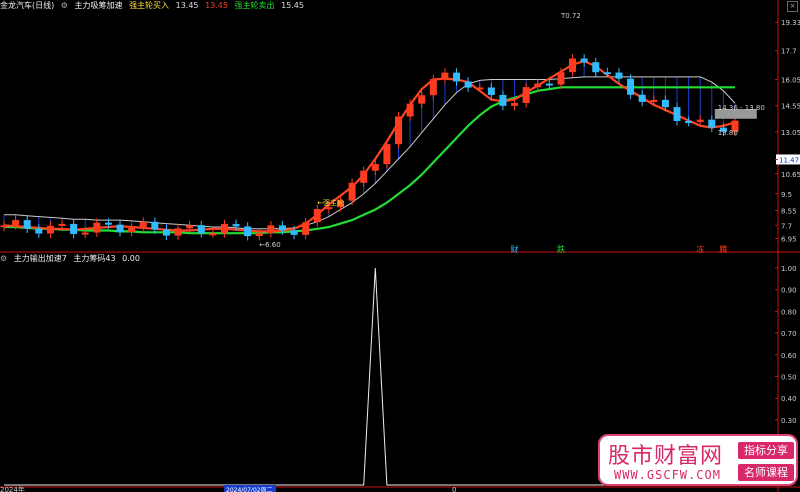 The height and width of the screenshot is (492, 800). Describe the element at coordinates (786, 226) in the screenshot. I see `y-tick-label: 7.7` at that location.